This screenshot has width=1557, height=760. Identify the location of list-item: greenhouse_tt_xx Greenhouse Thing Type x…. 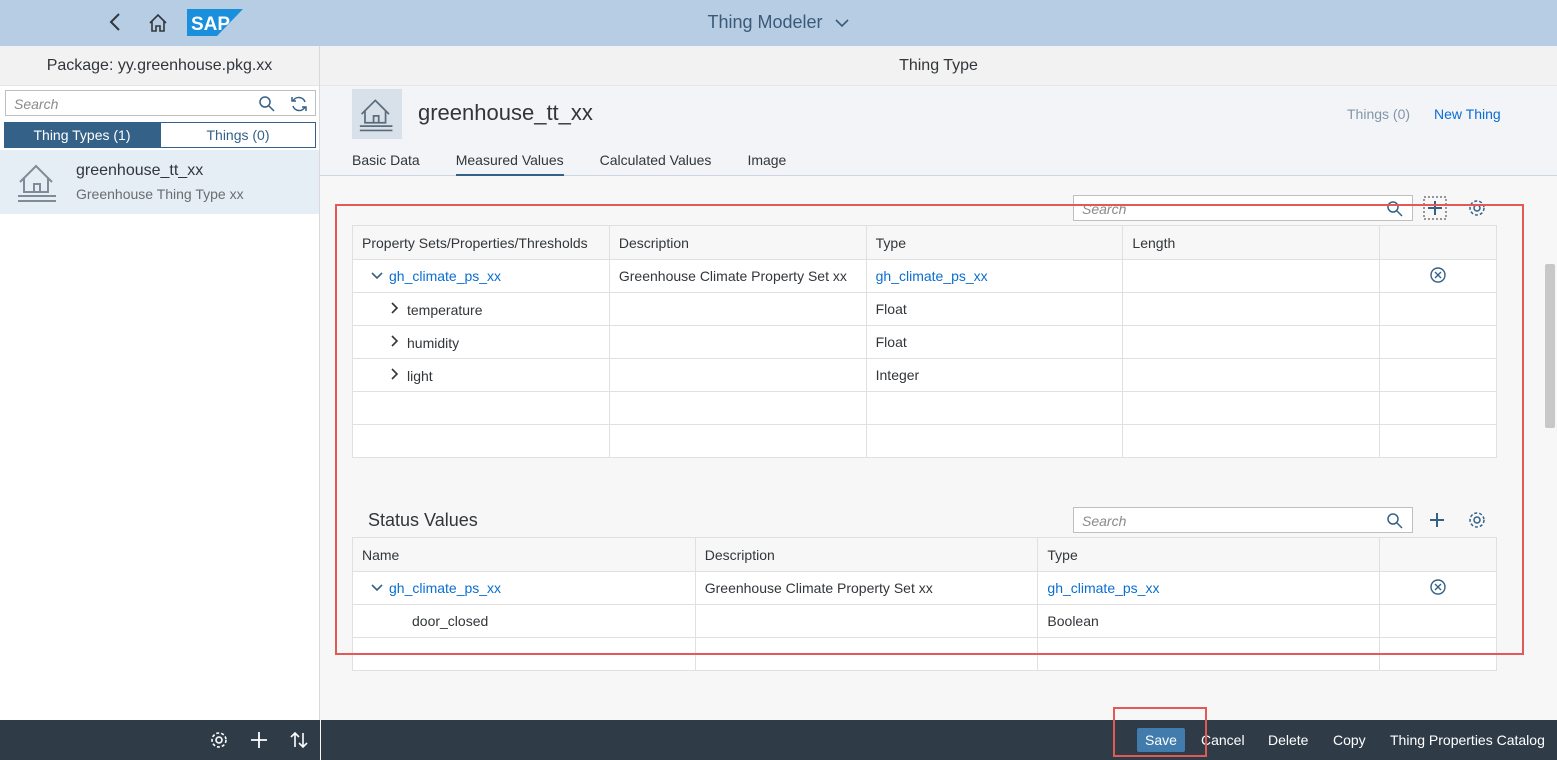
(159, 182).